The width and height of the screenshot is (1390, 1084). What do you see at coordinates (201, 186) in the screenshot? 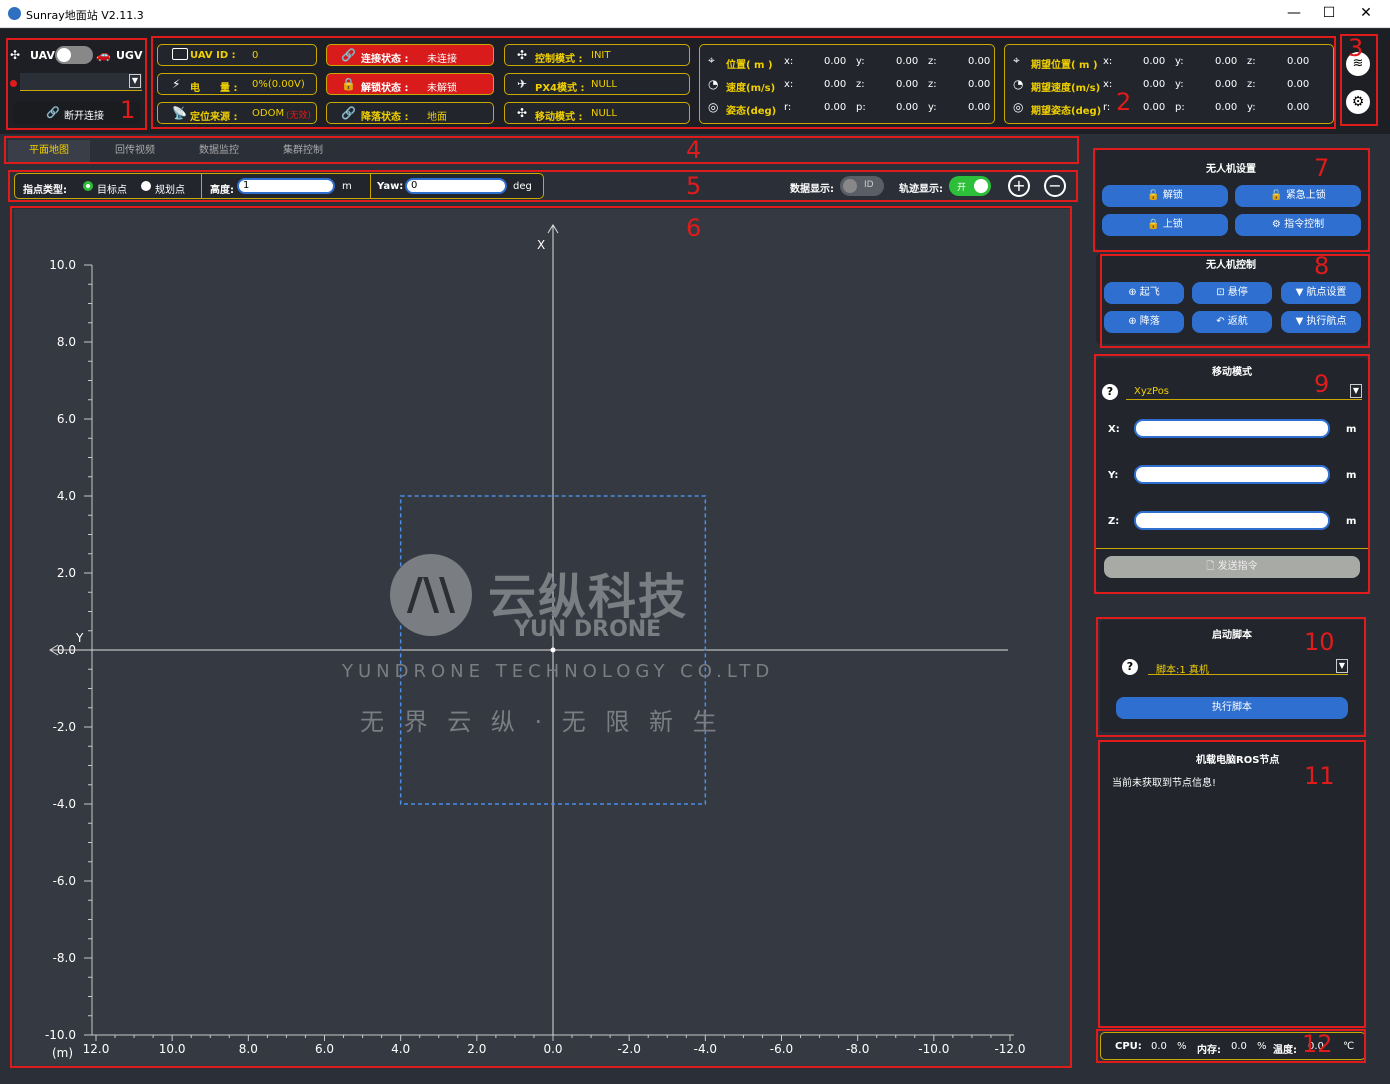
I see `divider` at bounding box center [201, 186].